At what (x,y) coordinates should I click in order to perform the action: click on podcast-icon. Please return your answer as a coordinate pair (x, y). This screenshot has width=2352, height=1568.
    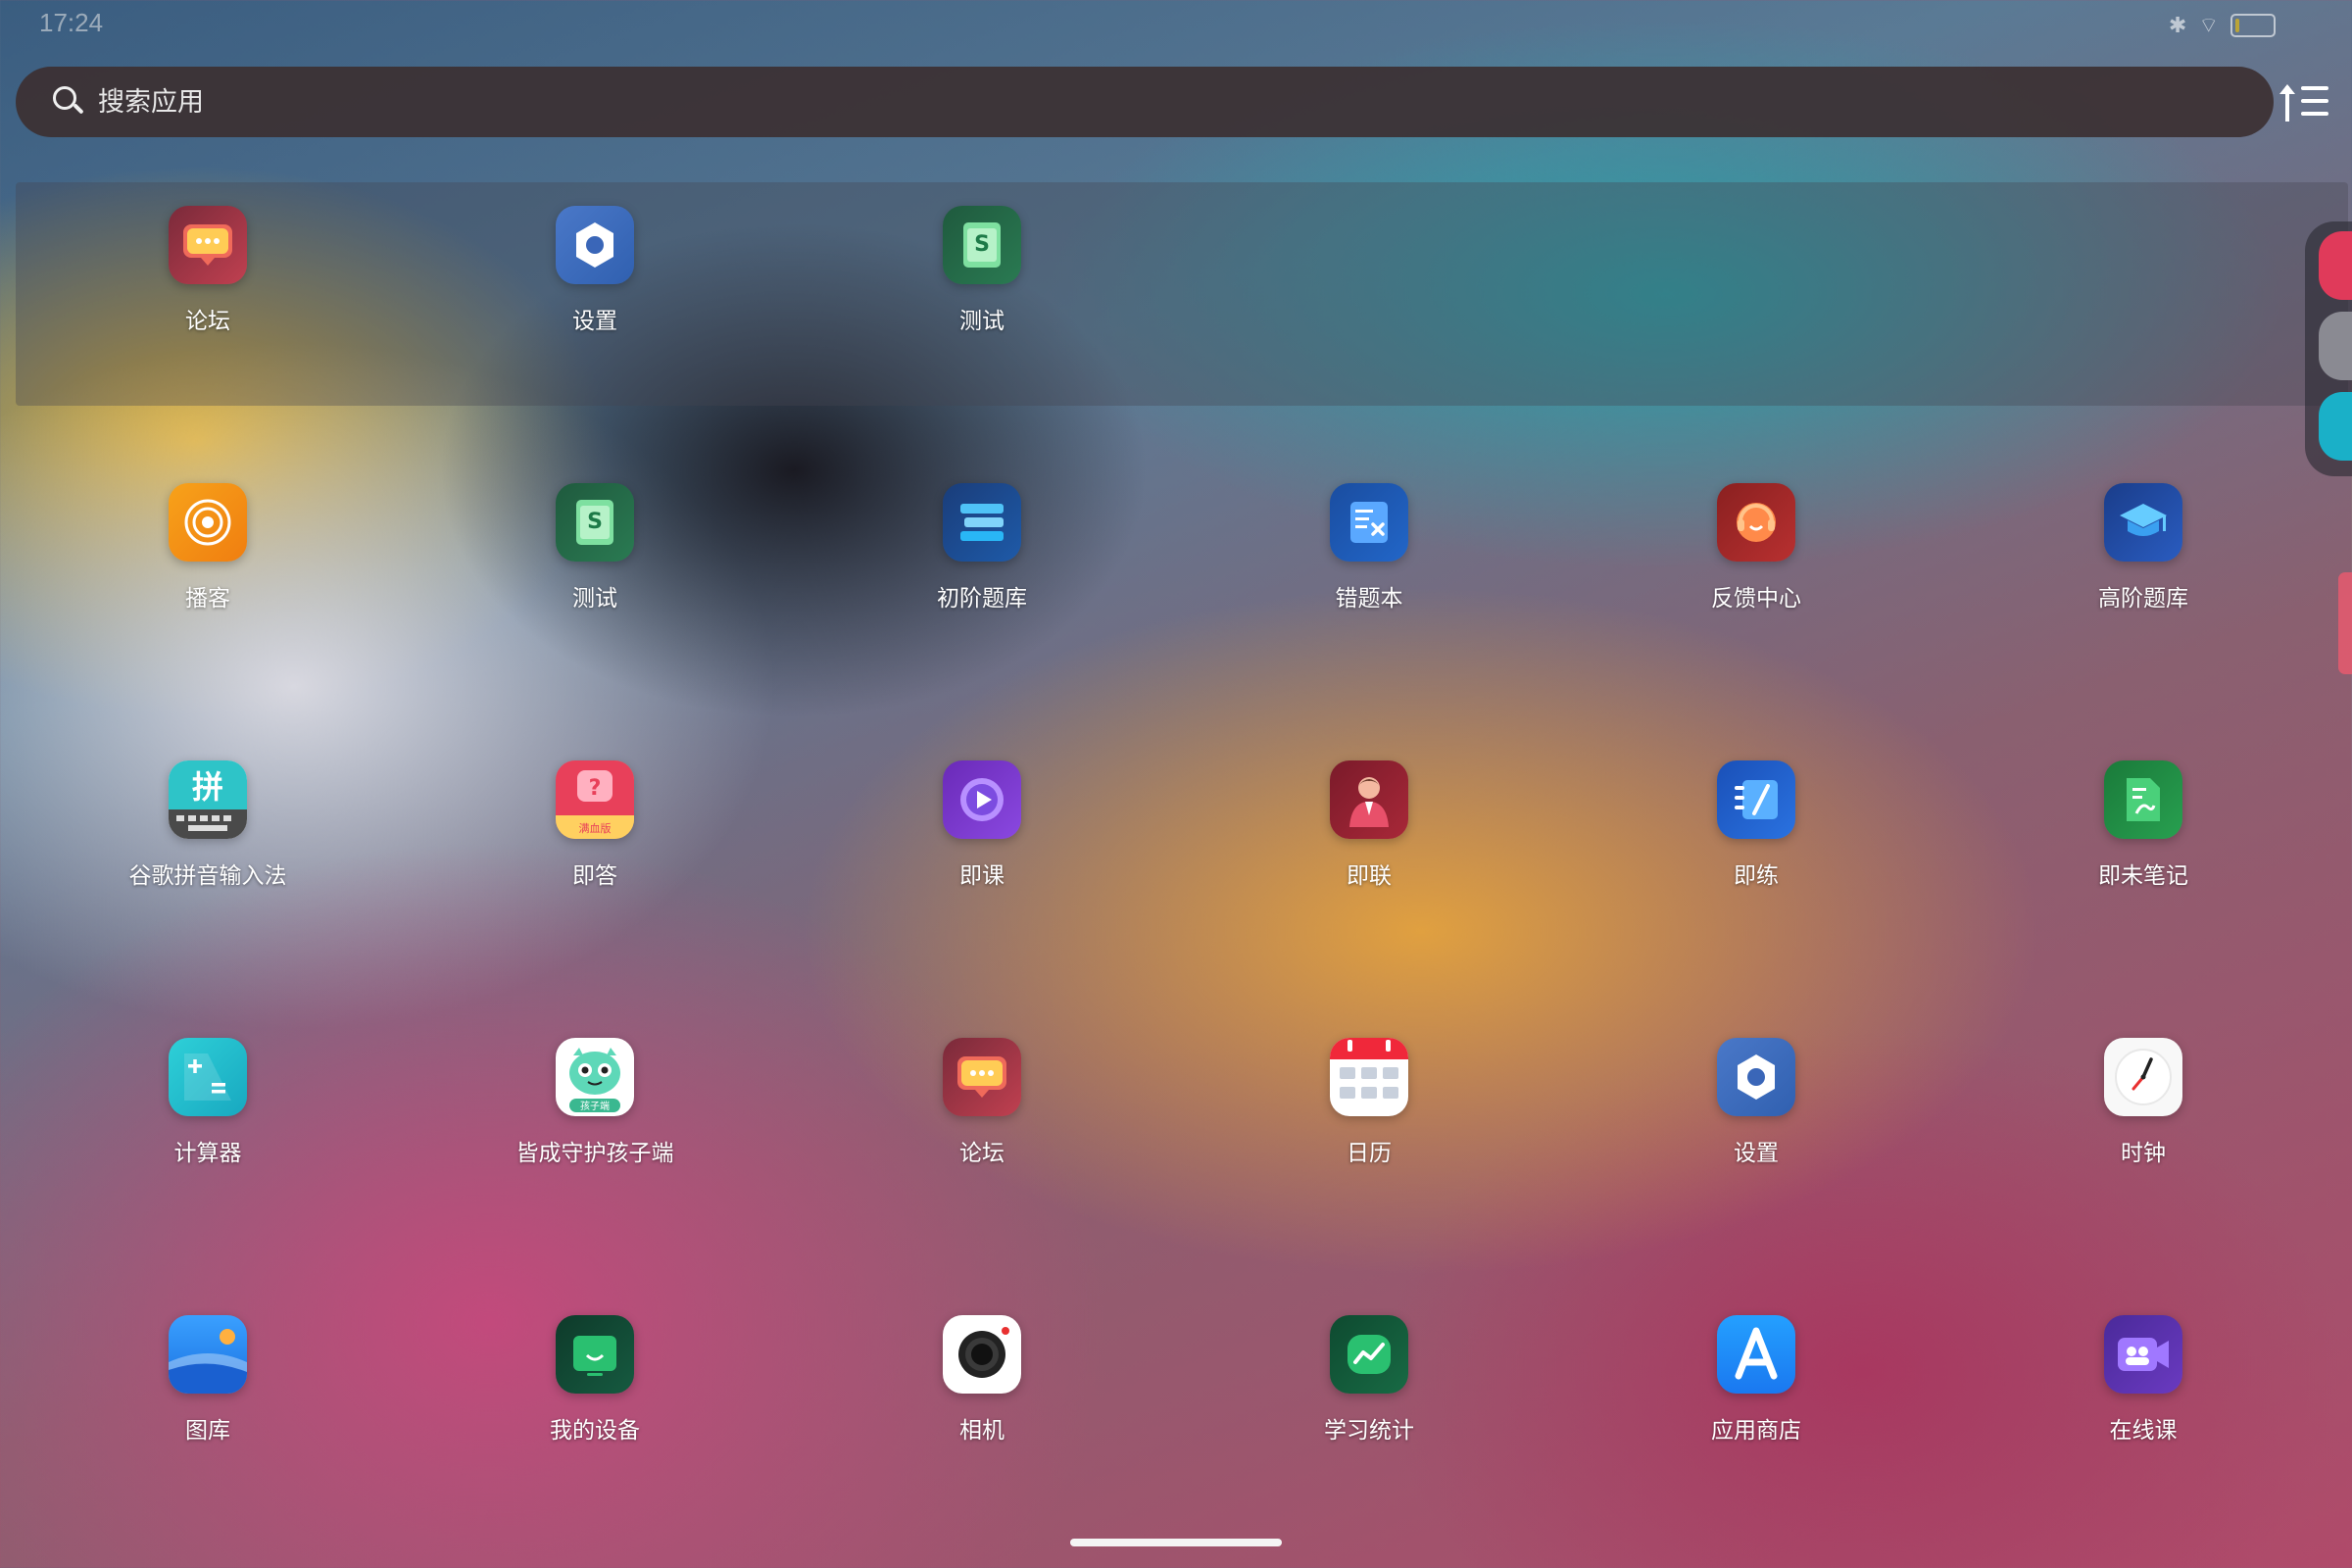
    Looking at the image, I should click on (208, 522).